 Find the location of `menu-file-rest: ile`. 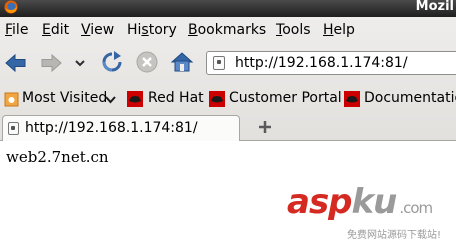

menu-file-rest: ile is located at coordinates (20, 30).